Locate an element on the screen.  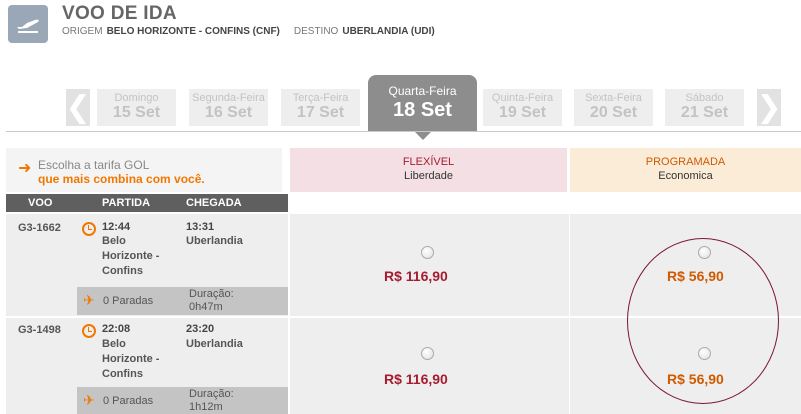
duration: Duração: 0h47m is located at coordinates (211, 301).